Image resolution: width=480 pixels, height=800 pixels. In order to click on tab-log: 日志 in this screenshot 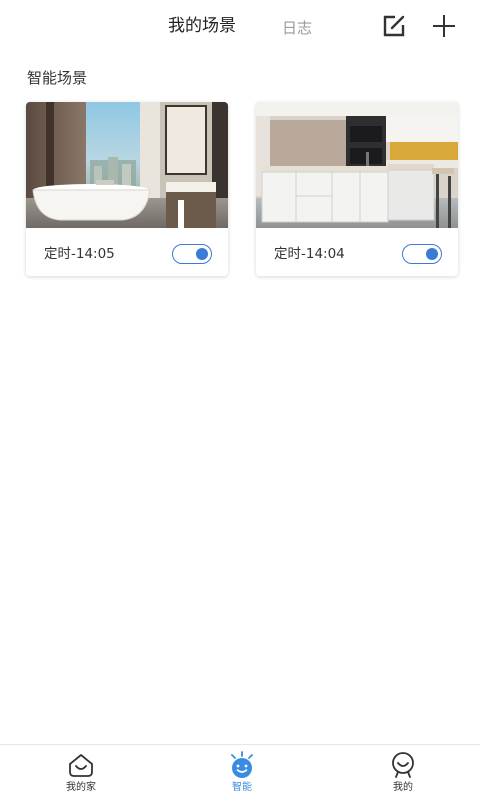, I will do `click(297, 28)`.